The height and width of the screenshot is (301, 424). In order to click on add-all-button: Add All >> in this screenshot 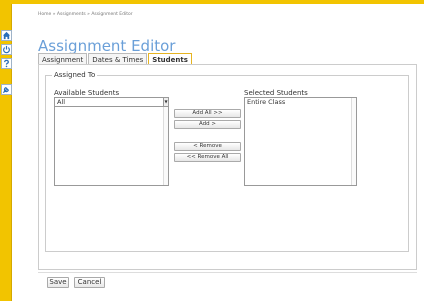, I will do `click(207, 113)`.